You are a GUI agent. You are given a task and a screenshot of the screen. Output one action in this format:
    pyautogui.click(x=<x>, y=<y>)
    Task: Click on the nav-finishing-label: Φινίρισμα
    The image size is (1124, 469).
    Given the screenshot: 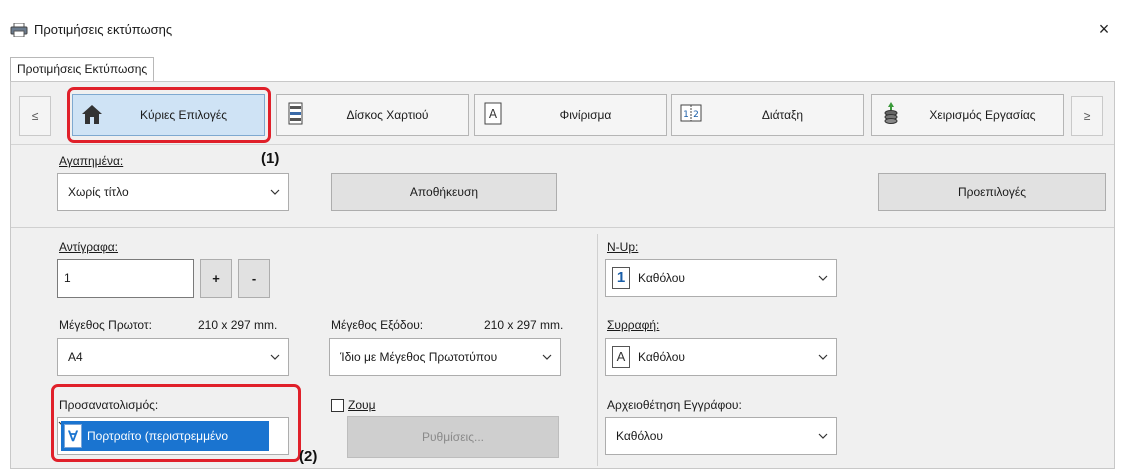 What is the action you would take?
    pyautogui.click(x=585, y=115)
    